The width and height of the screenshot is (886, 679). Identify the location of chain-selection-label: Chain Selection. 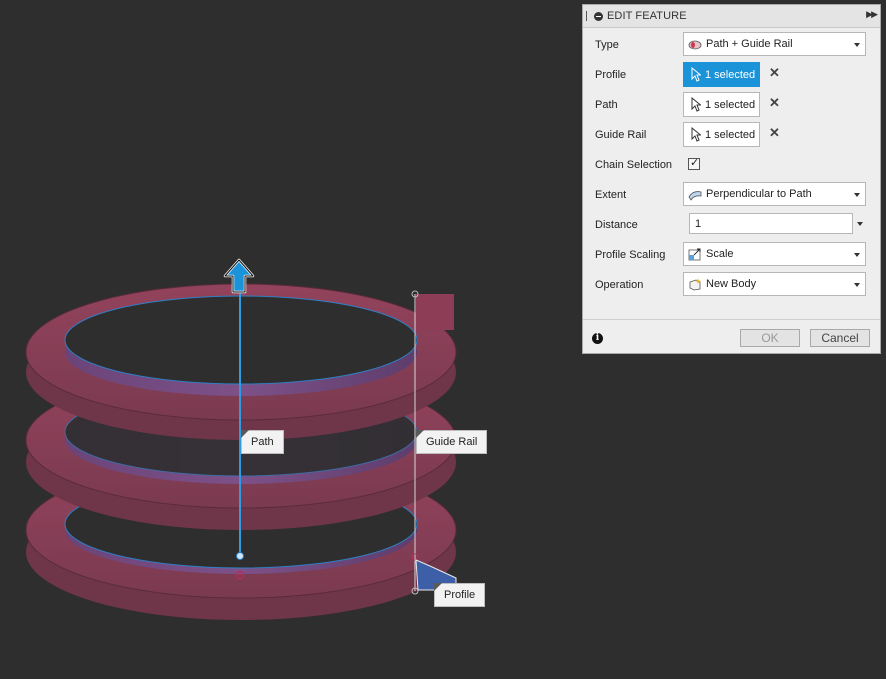
(634, 165).